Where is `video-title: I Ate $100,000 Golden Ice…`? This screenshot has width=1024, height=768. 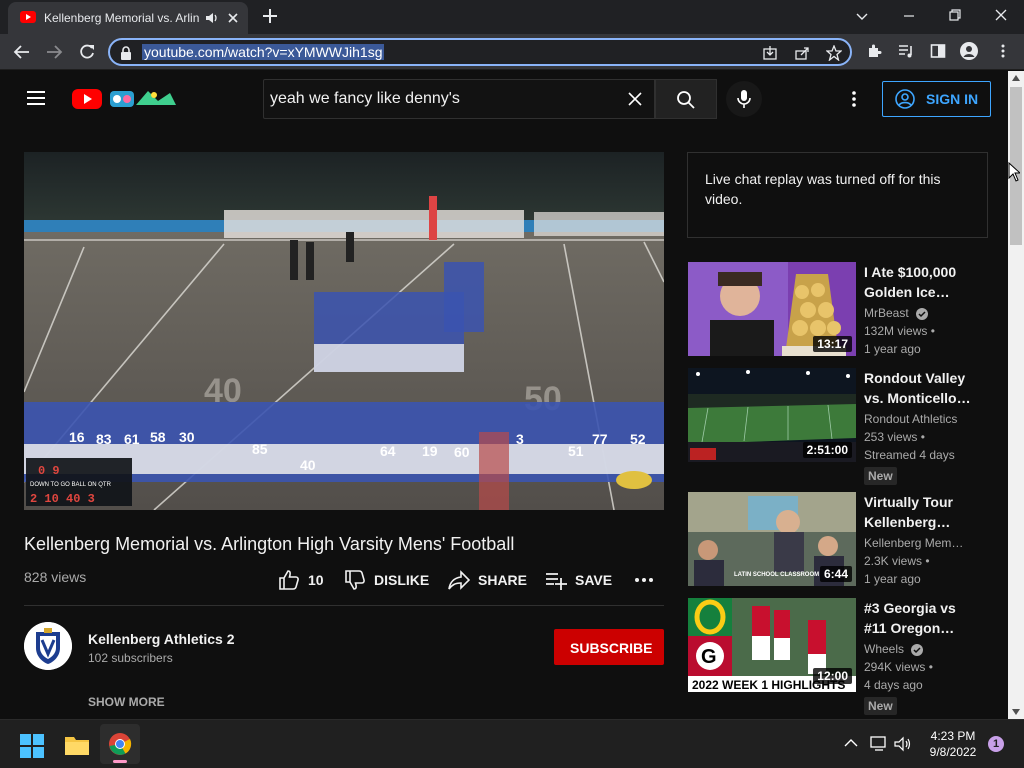
video-title: I Ate $100,000 Golden Ice… is located at coordinates (919, 282).